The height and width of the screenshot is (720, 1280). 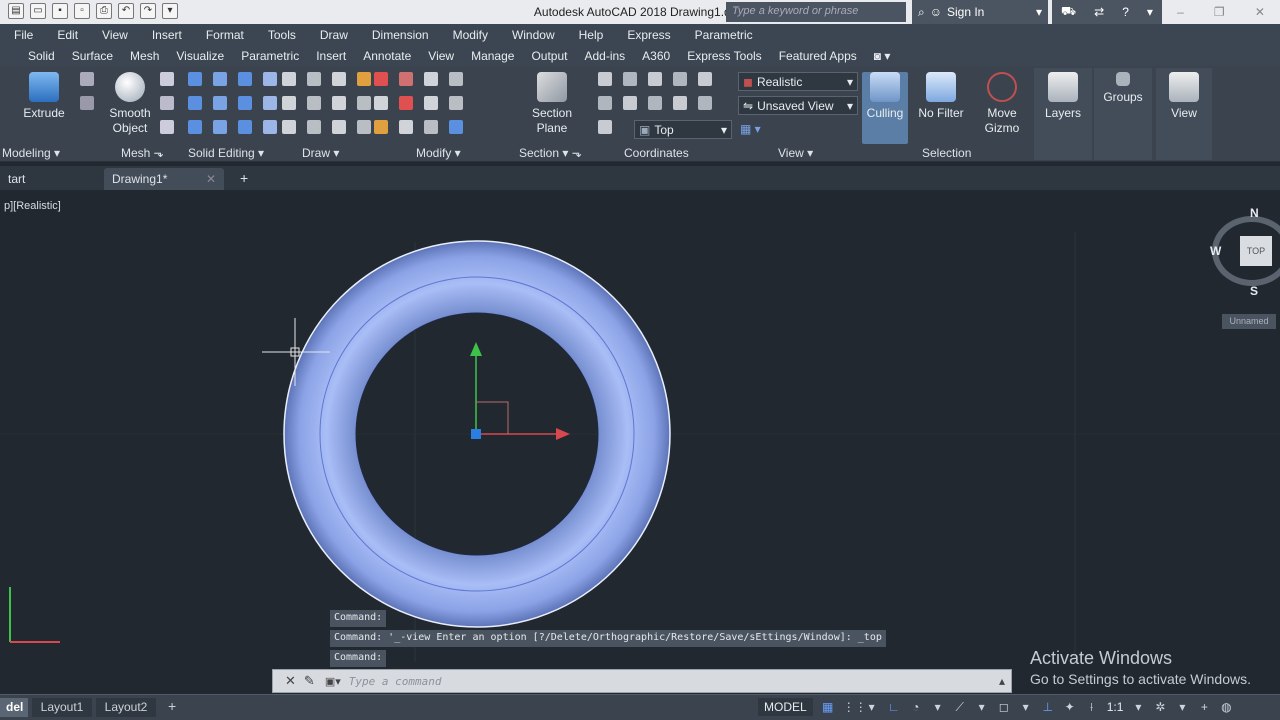 What do you see at coordinates (656, 154) in the screenshot?
I see `panel-label-coordinates: Coordinates` at bounding box center [656, 154].